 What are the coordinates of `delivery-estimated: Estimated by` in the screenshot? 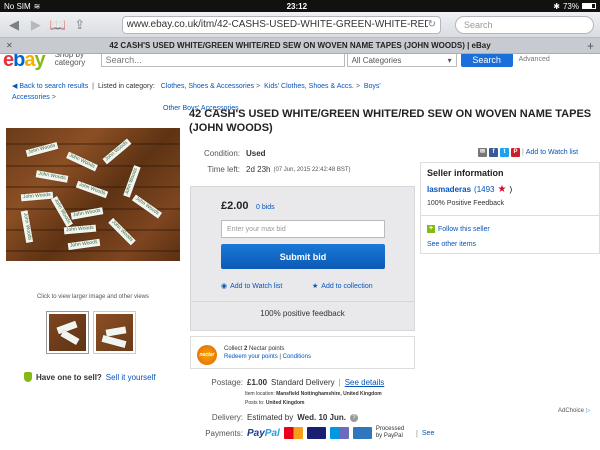 It's located at (270, 417).